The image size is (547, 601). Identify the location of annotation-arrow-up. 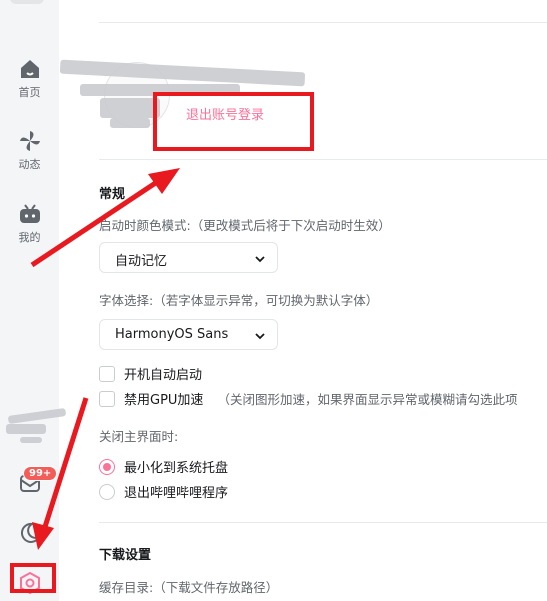
(96, 222).